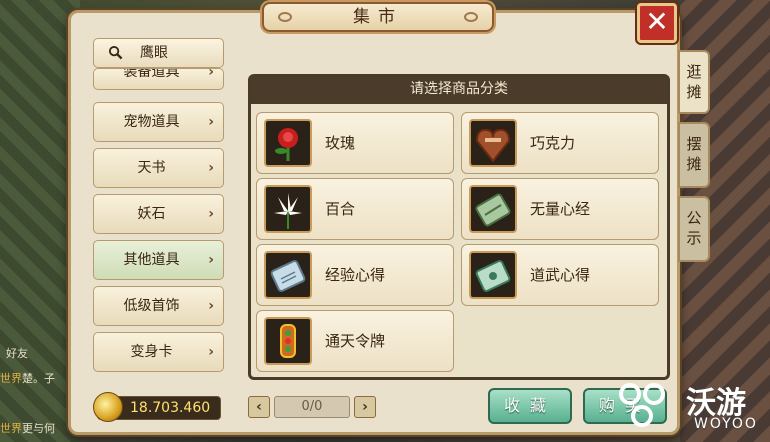 The image size is (770, 442). I want to click on item-label: 道武心得, so click(560, 275).